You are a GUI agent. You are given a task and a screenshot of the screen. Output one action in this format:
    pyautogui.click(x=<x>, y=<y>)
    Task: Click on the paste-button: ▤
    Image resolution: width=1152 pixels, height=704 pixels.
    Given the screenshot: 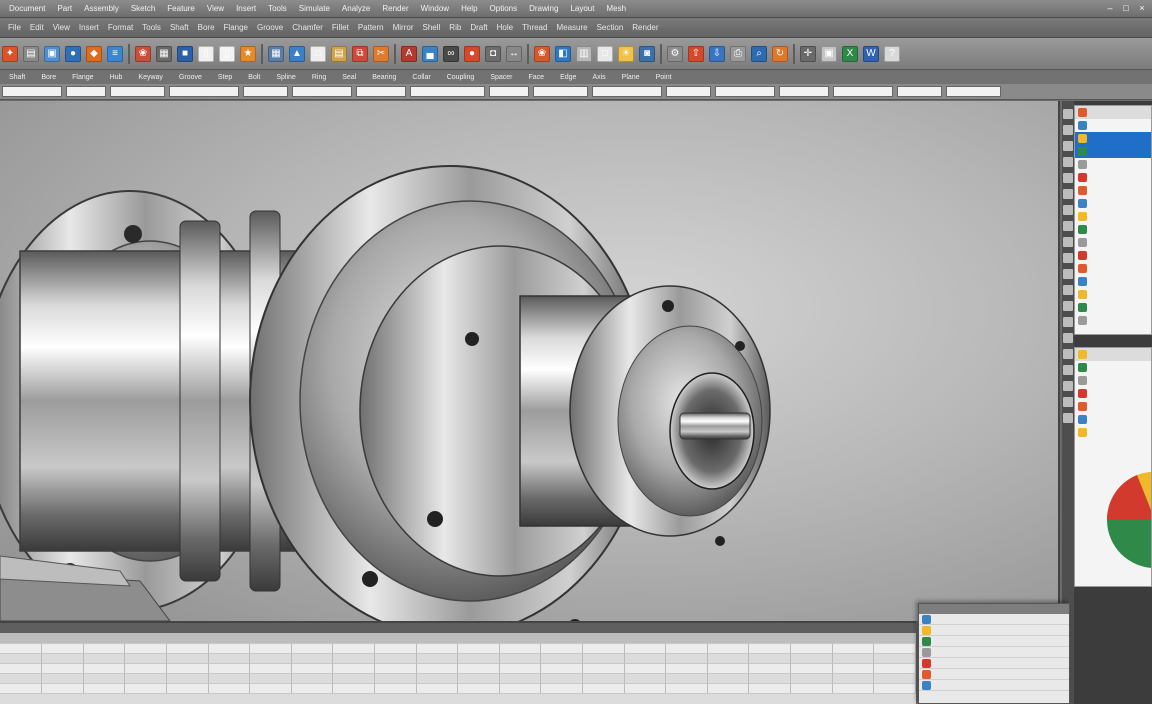 What is the action you would take?
    pyautogui.click(x=339, y=53)
    